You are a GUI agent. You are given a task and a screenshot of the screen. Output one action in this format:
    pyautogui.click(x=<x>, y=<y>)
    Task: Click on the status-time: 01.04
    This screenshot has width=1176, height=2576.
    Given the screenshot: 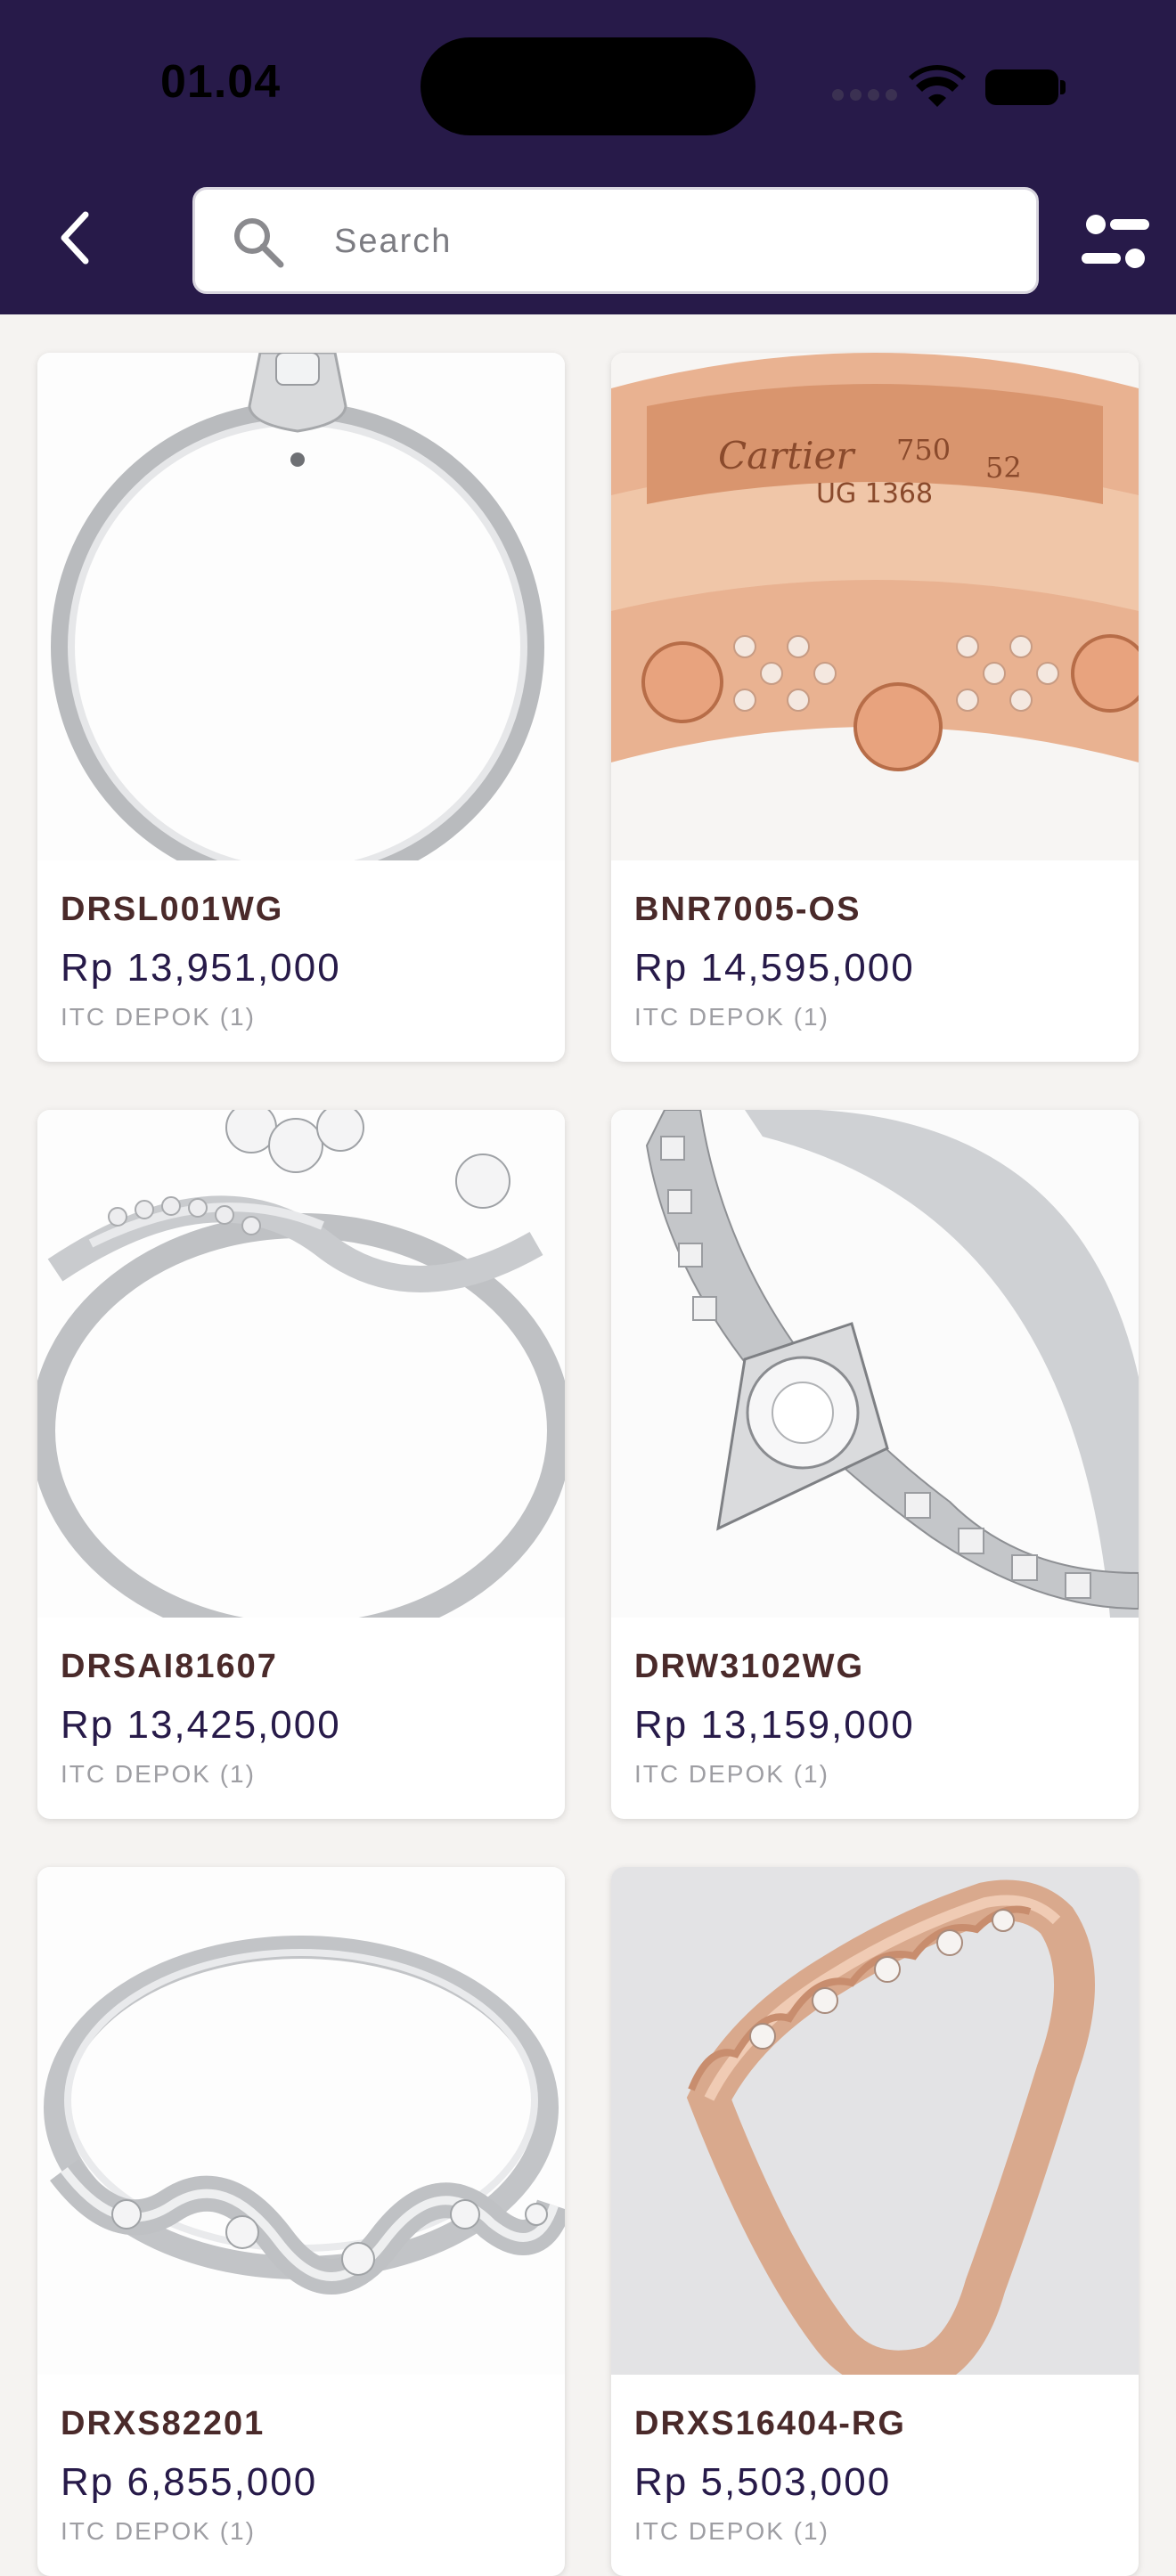 What is the action you would take?
    pyautogui.click(x=221, y=82)
    